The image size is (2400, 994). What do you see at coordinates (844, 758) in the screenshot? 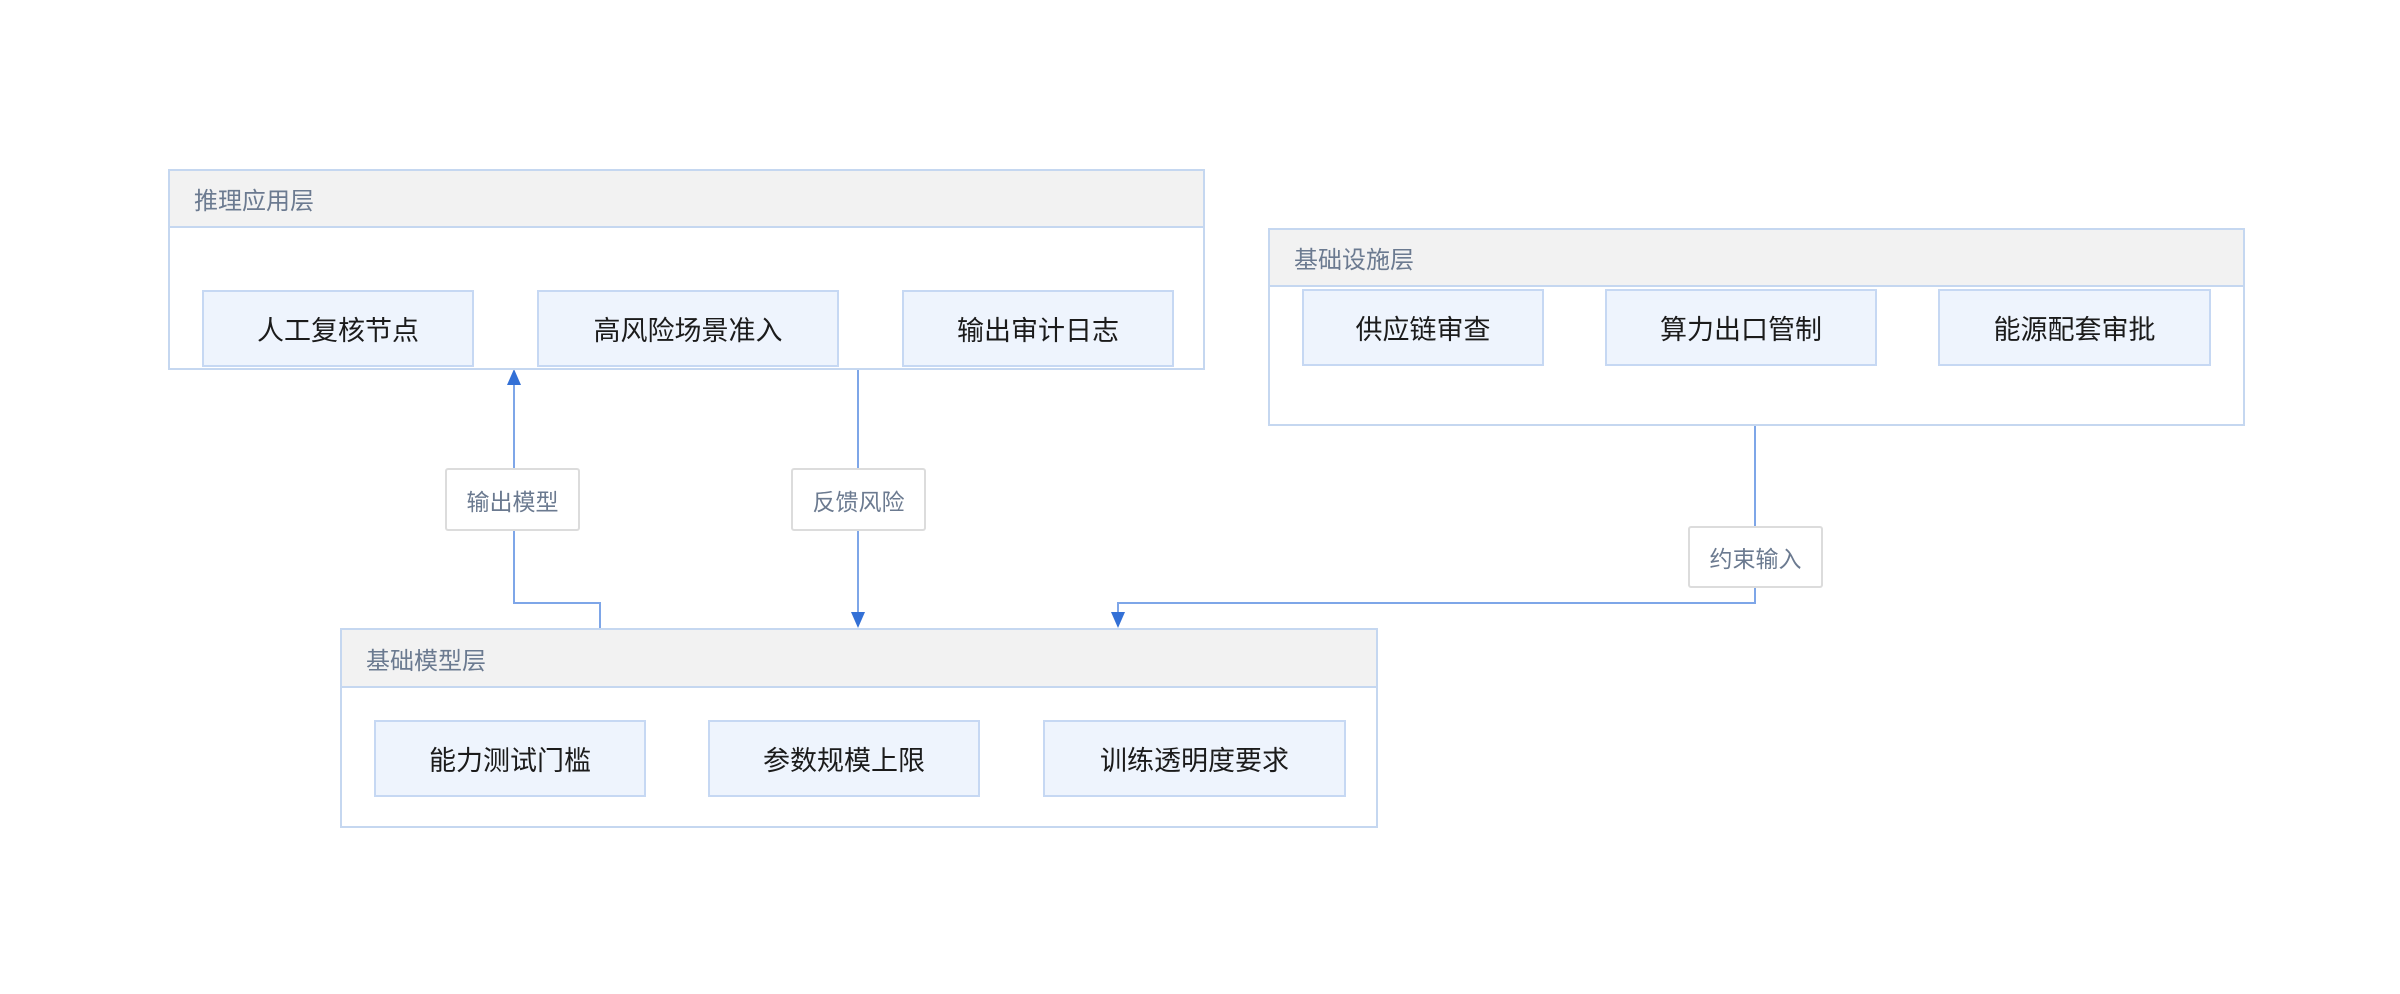
I see `node-parameter-scale-limit: 参数规模上限` at bounding box center [844, 758].